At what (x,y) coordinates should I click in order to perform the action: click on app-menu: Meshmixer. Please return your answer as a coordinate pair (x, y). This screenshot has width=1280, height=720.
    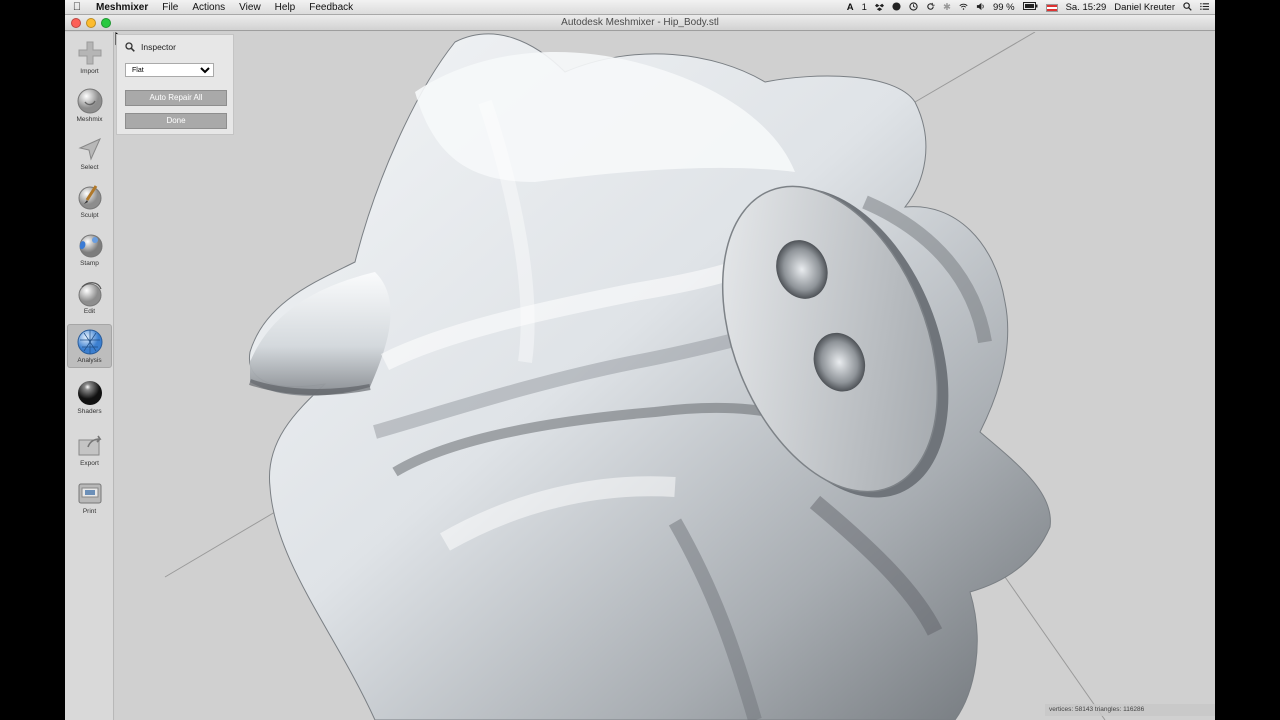
    Looking at the image, I should click on (122, 7).